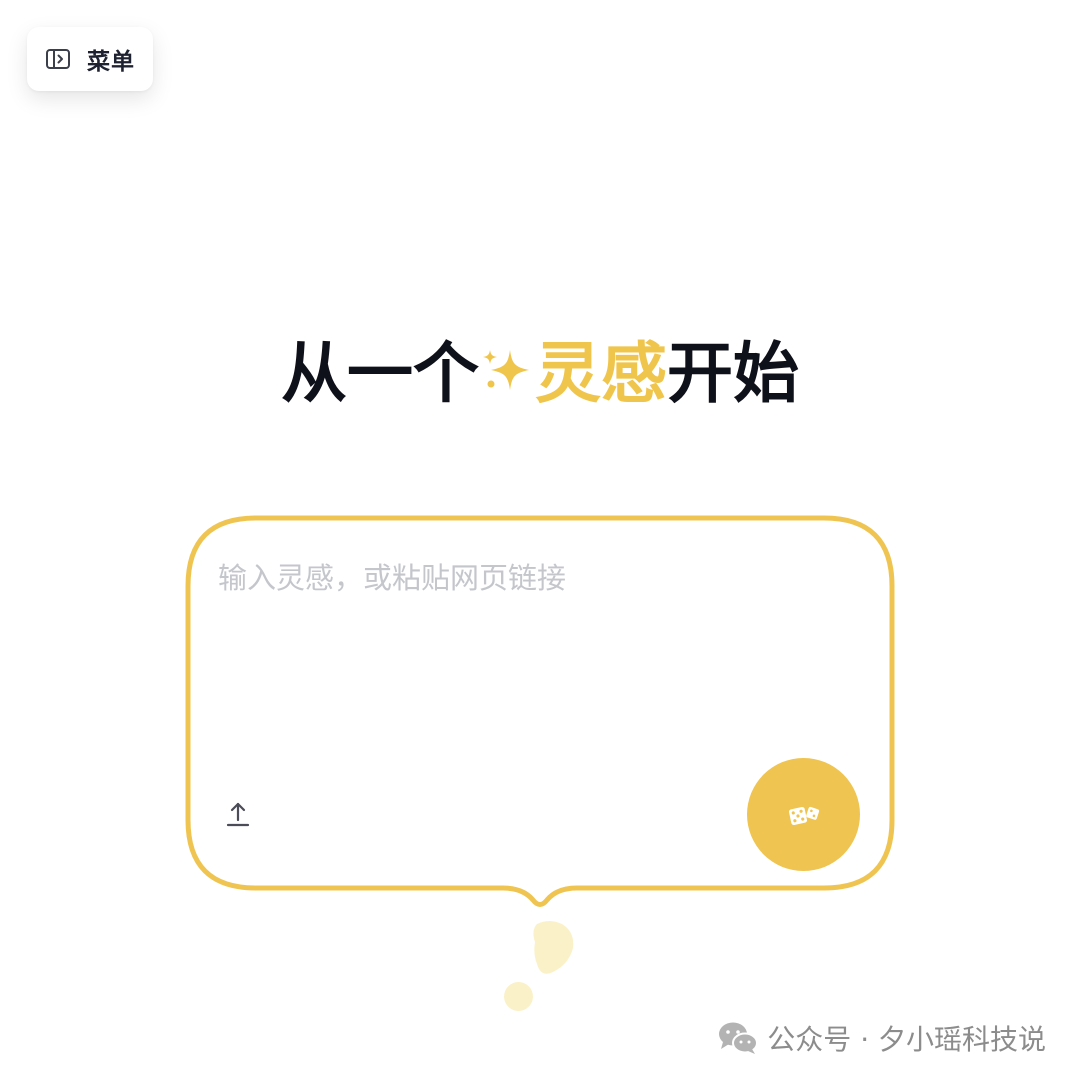 This screenshot has width=1080, height=1081. What do you see at coordinates (553, 947) in the screenshot?
I see `thought-dot-large` at bounding box center [553, 947].